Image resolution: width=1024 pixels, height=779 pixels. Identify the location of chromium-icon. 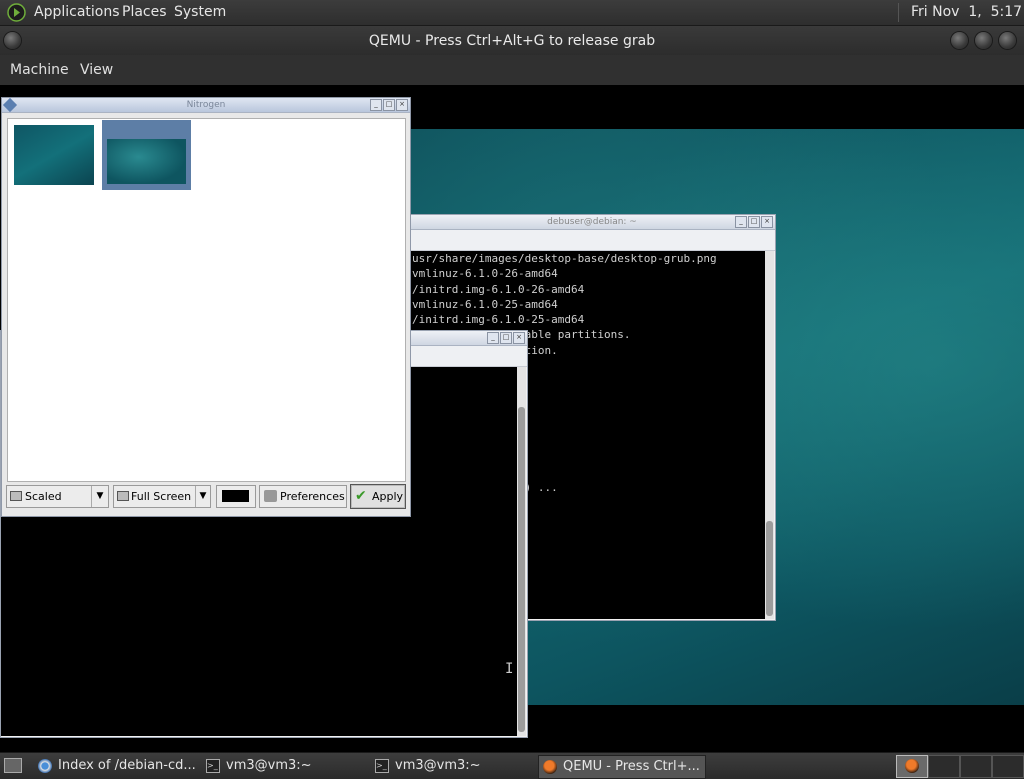
(45, 766).